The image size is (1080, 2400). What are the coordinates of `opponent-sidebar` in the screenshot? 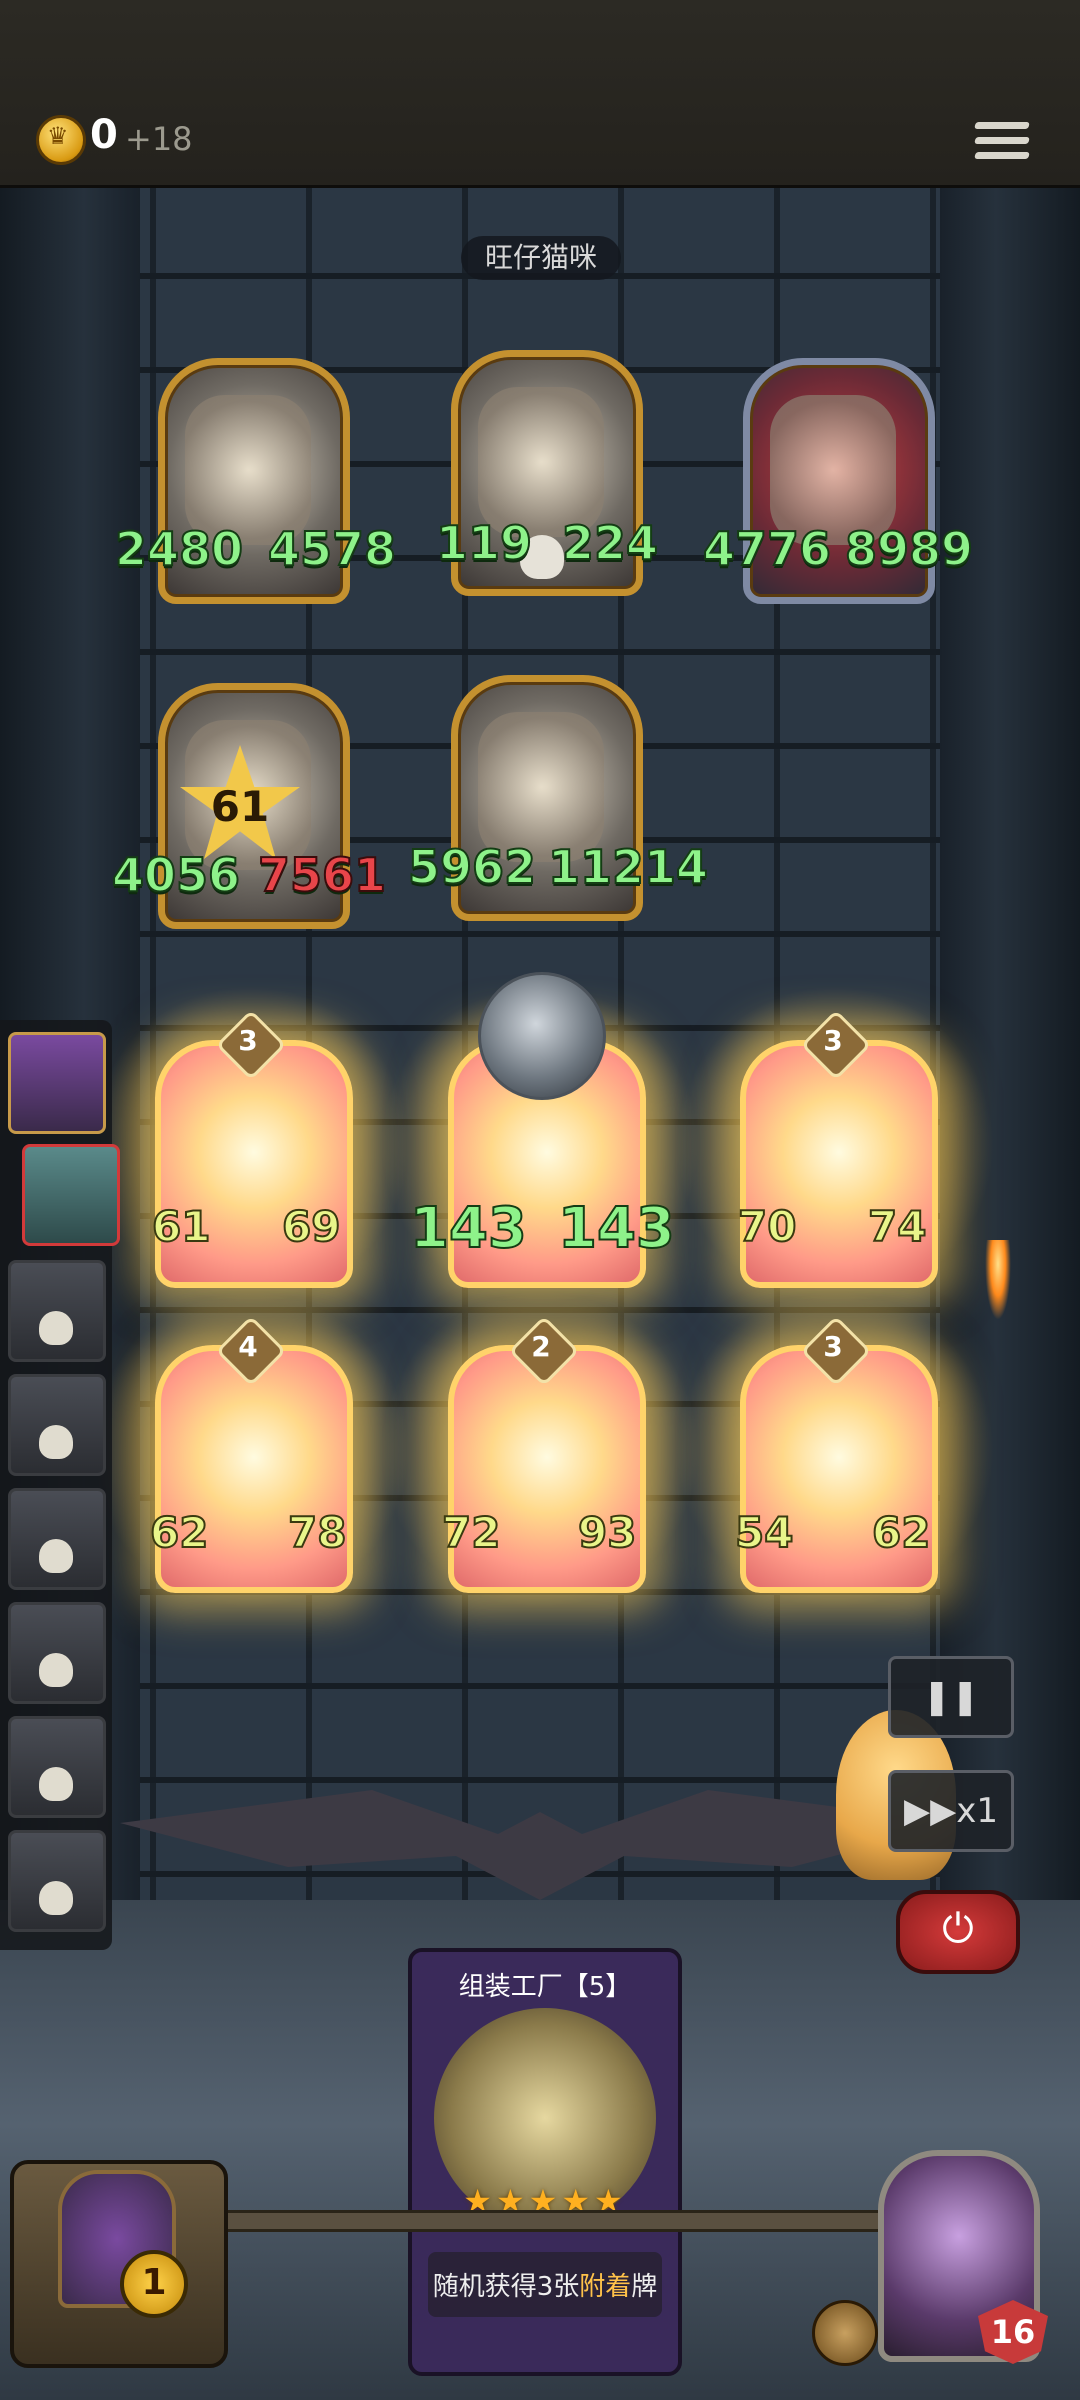 It's located at (60, 1485).